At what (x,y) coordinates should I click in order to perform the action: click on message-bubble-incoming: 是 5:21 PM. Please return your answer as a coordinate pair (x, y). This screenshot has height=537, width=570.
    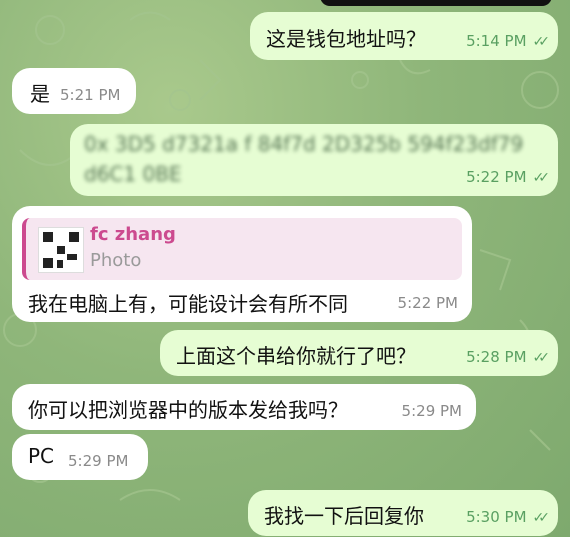
    Looking at the image, I should click on (74, 91).